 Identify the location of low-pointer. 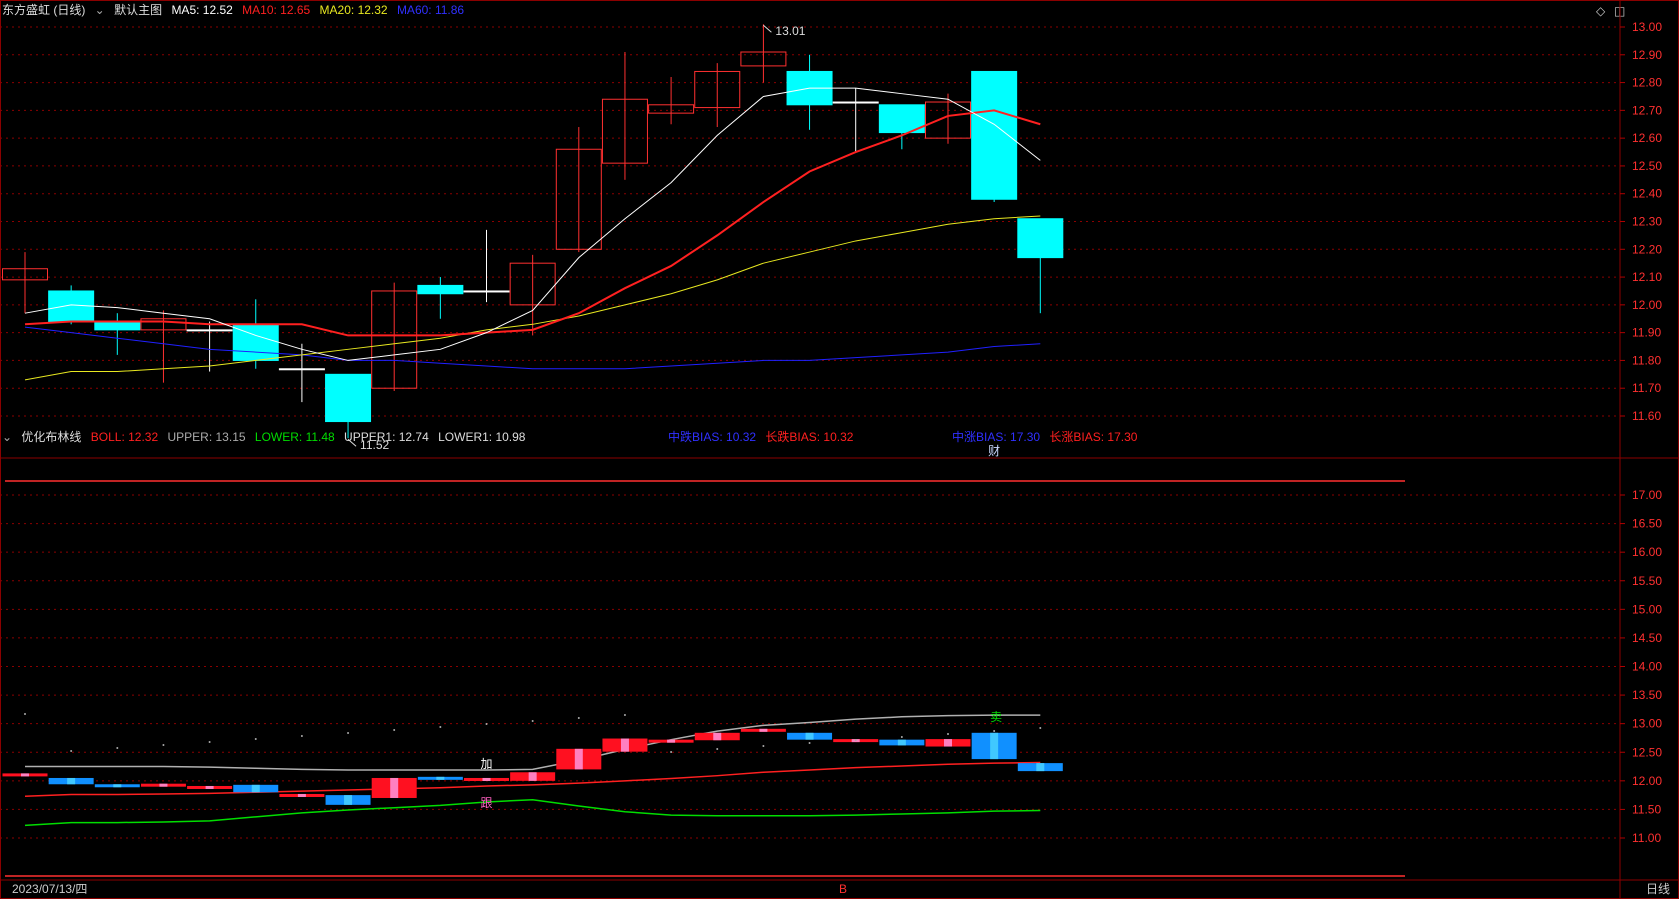
(352, 442).